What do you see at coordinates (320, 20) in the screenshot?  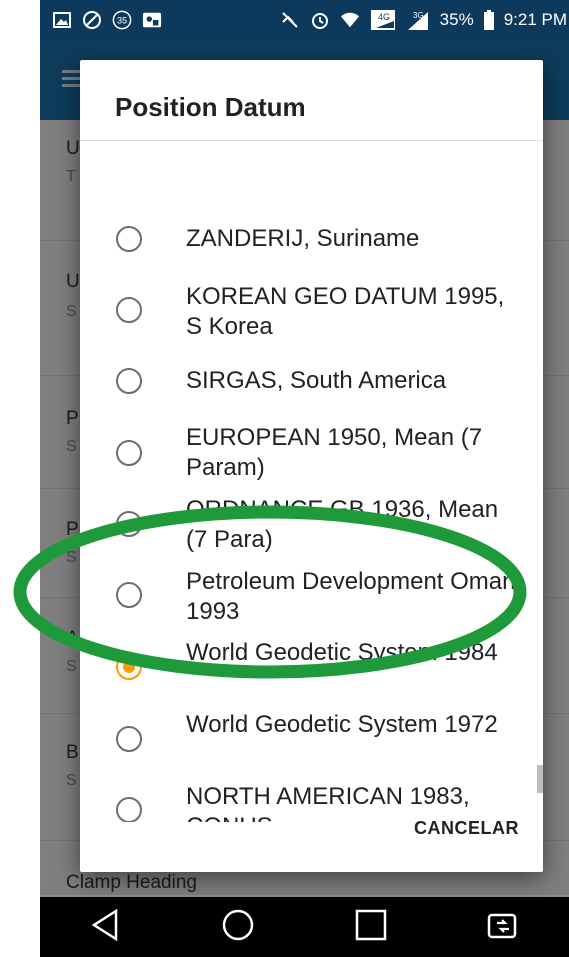 I see `alarm-icon` at bounding box center [320, 20].